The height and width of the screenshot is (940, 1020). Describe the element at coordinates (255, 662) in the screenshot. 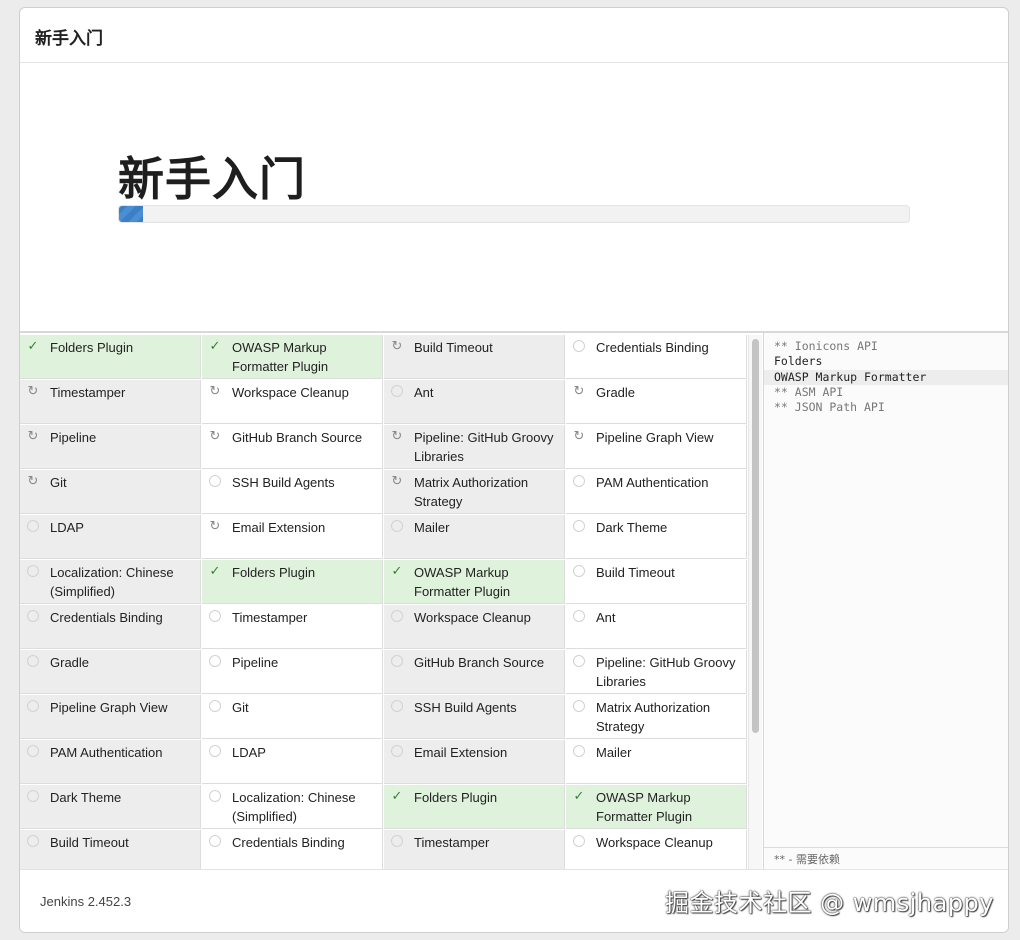

I see `plugin-name: Pipeline` at that location.